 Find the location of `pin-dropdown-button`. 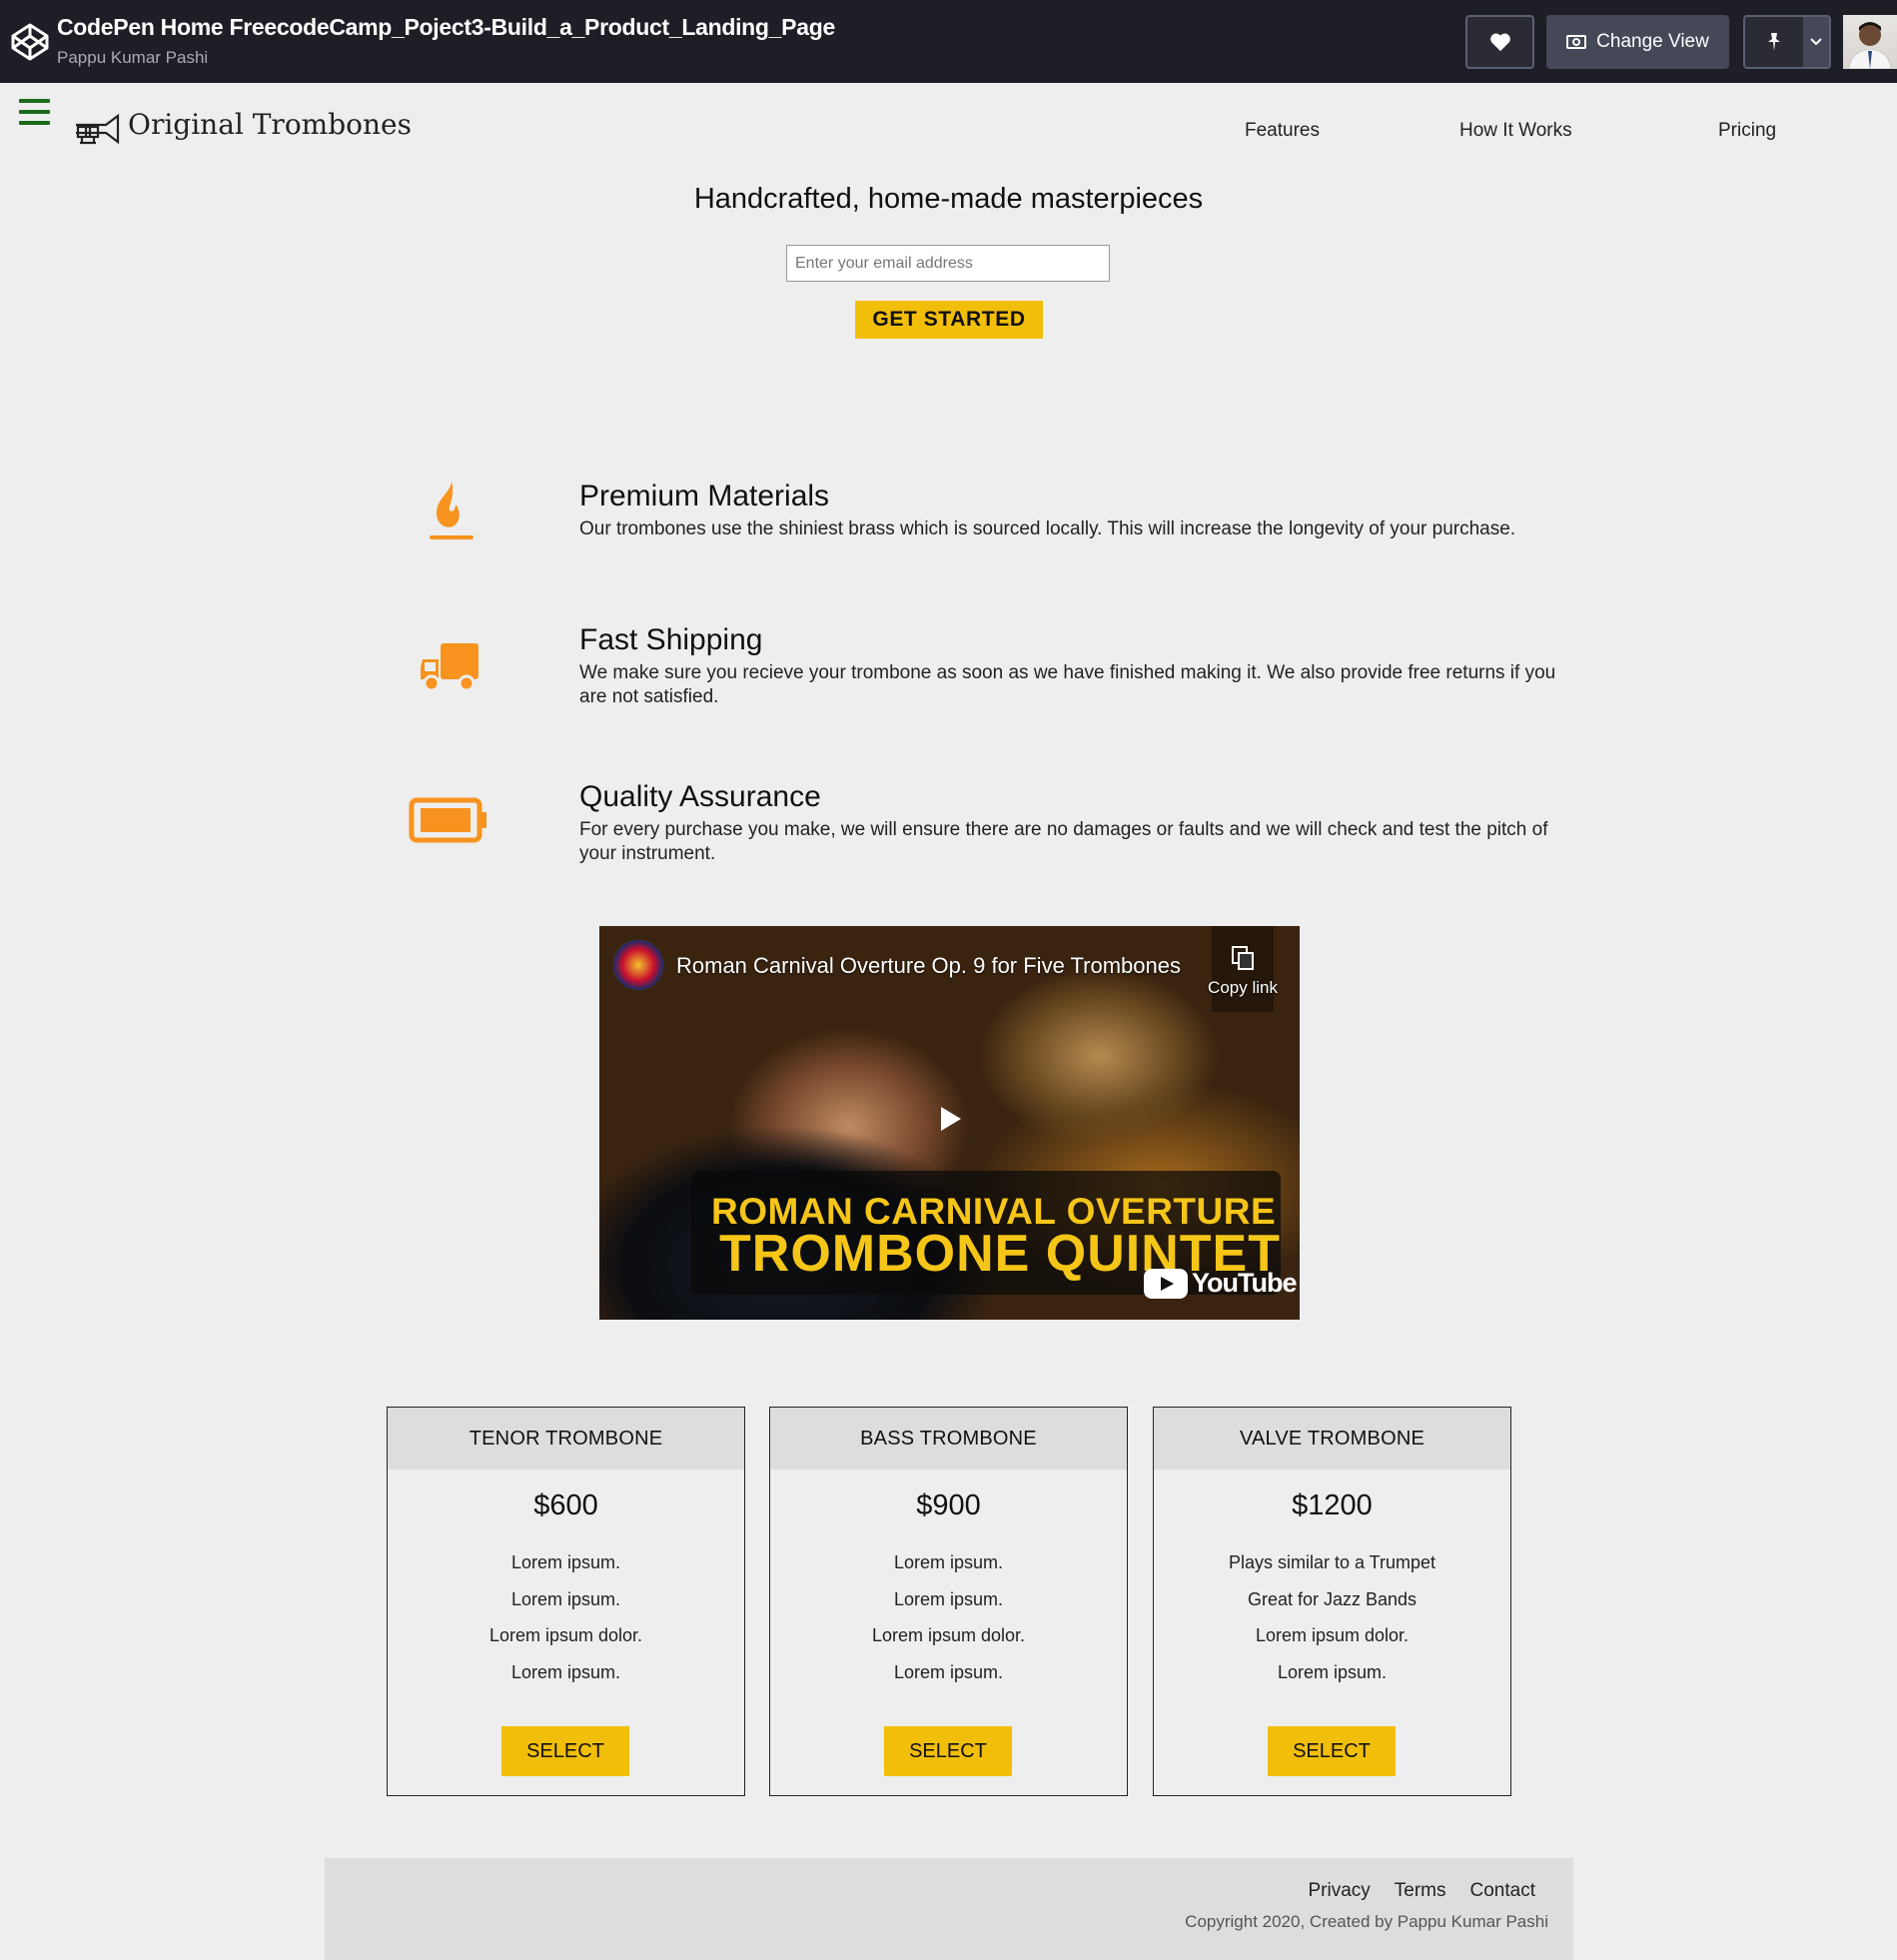

pin-dropdown-button is located at coordinates (1816, 42).